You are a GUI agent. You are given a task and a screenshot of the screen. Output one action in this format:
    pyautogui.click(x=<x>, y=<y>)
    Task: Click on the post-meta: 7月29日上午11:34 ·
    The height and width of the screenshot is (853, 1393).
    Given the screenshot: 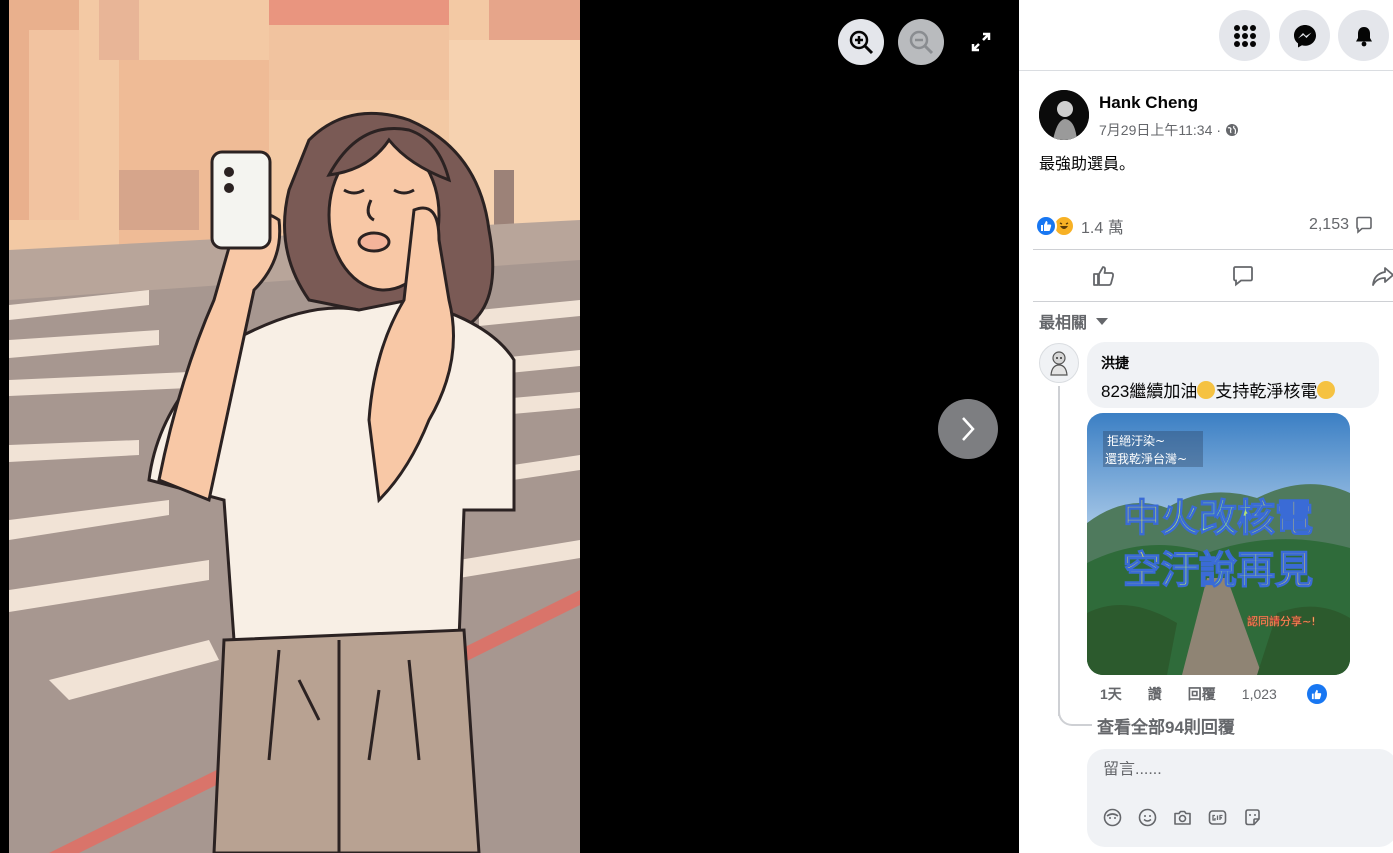 What is the action you would take?
    pyautogui.click(x=1169, y=130)
    